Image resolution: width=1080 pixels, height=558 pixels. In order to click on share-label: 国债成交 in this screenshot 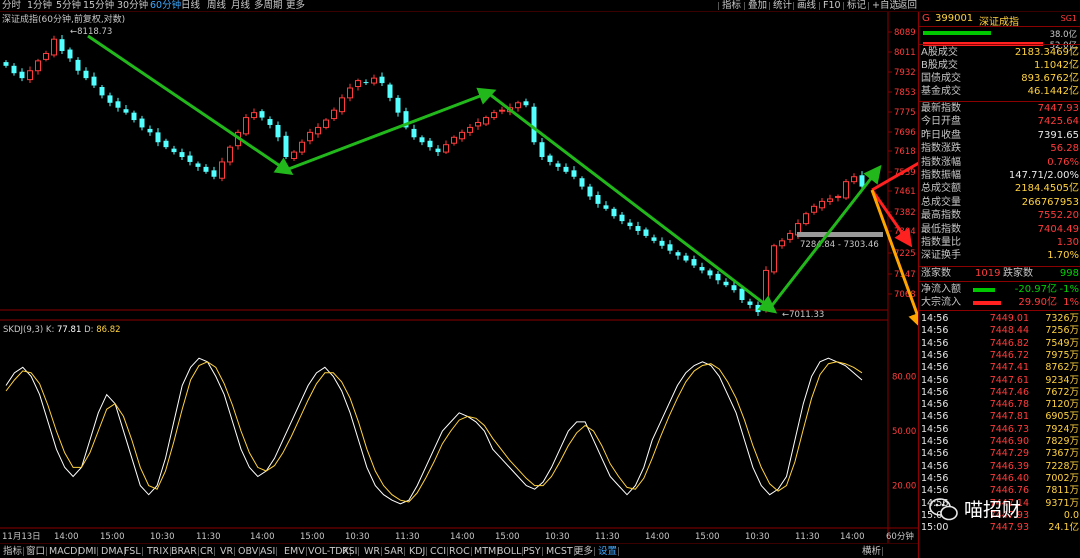, I will do `click(941, 78)`.